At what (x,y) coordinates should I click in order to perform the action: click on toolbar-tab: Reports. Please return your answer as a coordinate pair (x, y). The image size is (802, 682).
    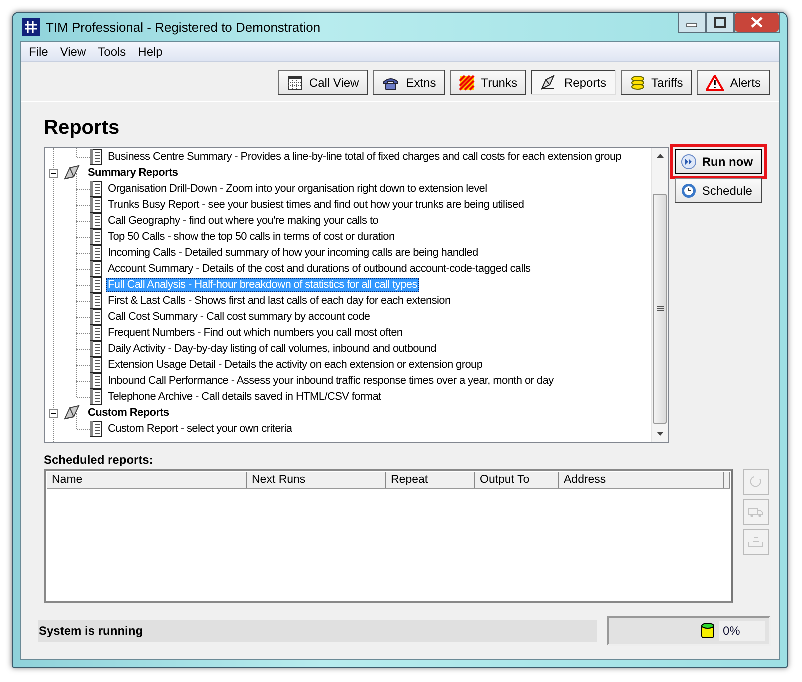
    Looking at the image, I should click on (573, 82).